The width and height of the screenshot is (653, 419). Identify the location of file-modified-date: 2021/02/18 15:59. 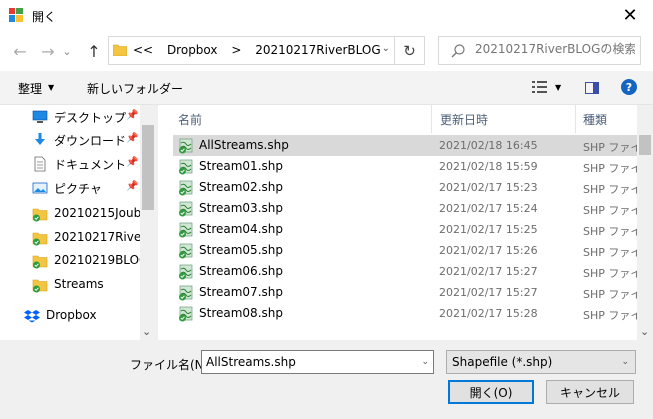
(488, 166).